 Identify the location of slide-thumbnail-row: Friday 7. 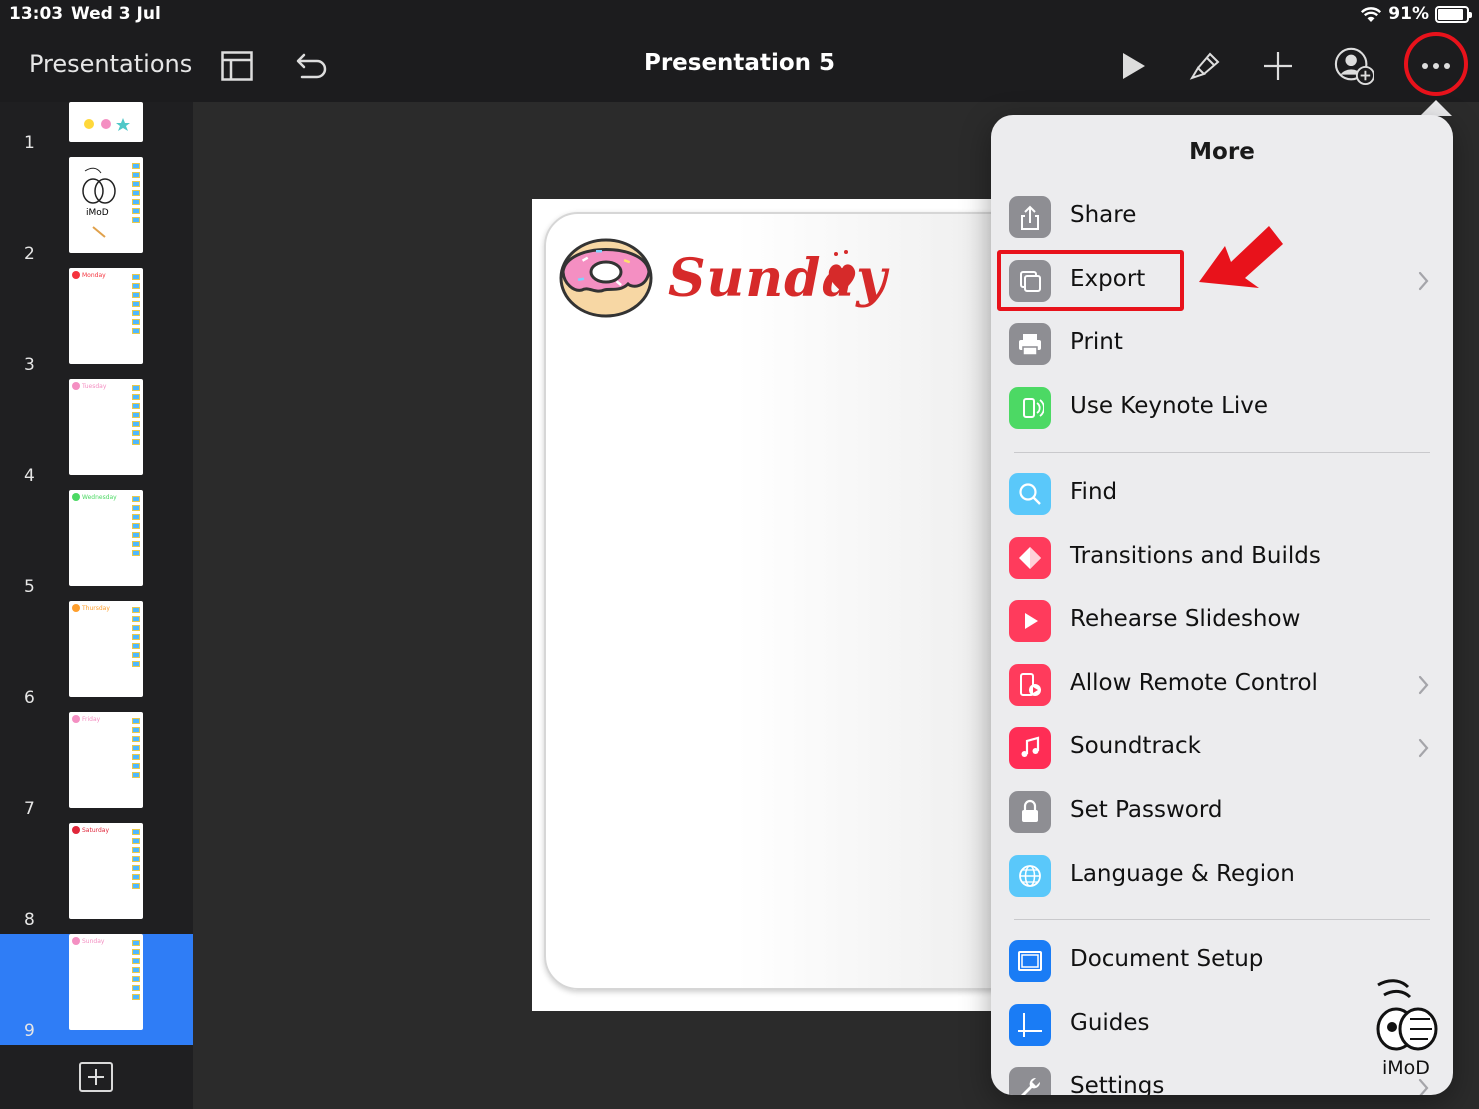
(96, 767).